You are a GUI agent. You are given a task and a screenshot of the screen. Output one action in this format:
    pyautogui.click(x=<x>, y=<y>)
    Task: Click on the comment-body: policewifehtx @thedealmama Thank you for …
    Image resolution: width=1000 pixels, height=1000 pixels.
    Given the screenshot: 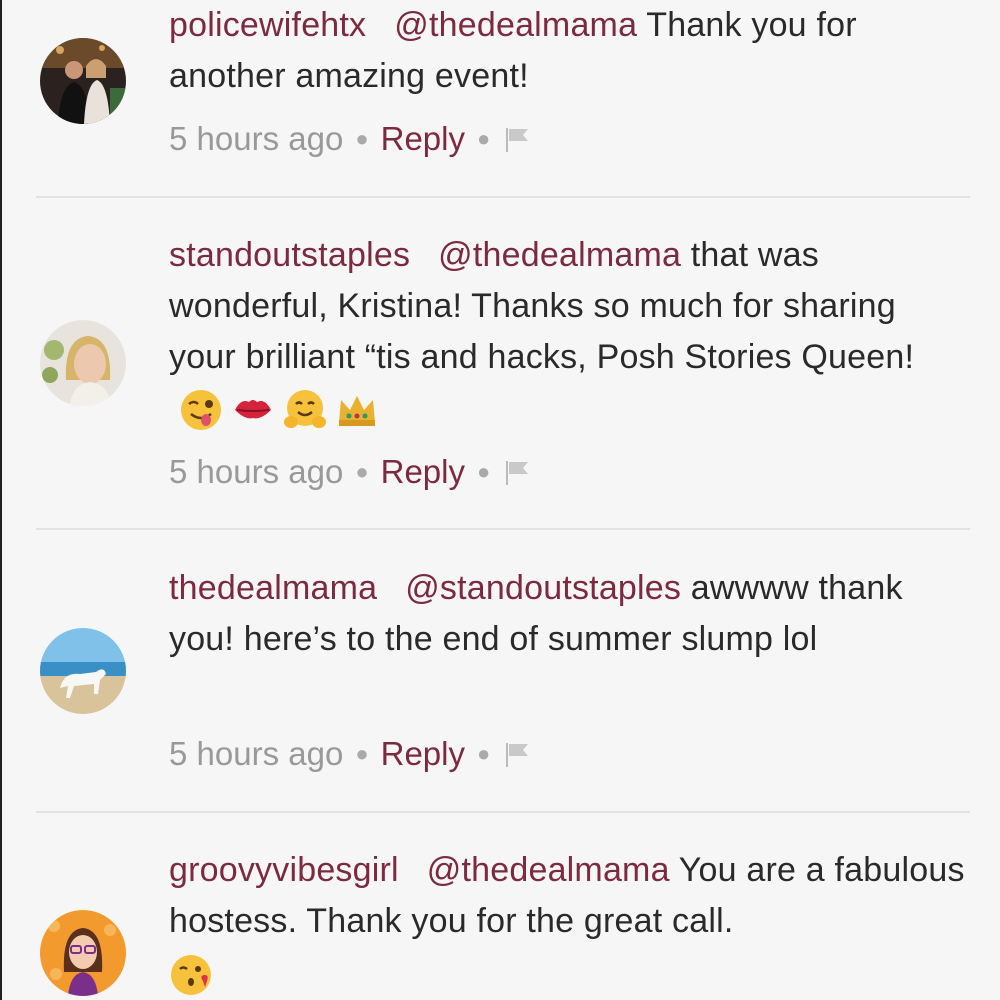 What is the action you would take?
    pyautogui.click(x=569, y=51)
    